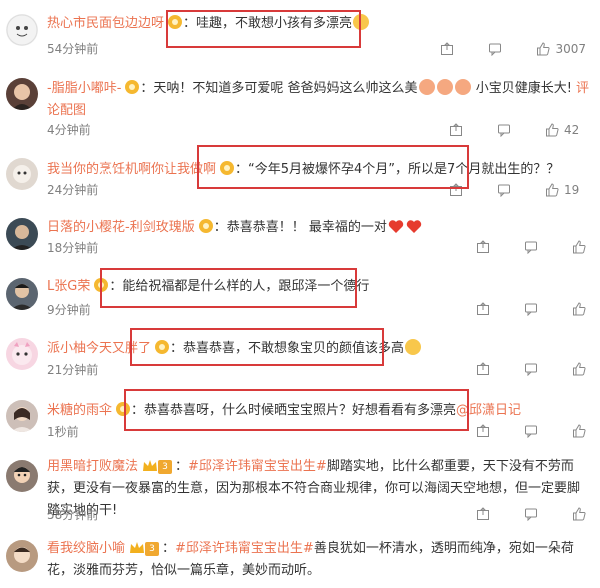  I want to click on like-count: 19, so click(572, 190).